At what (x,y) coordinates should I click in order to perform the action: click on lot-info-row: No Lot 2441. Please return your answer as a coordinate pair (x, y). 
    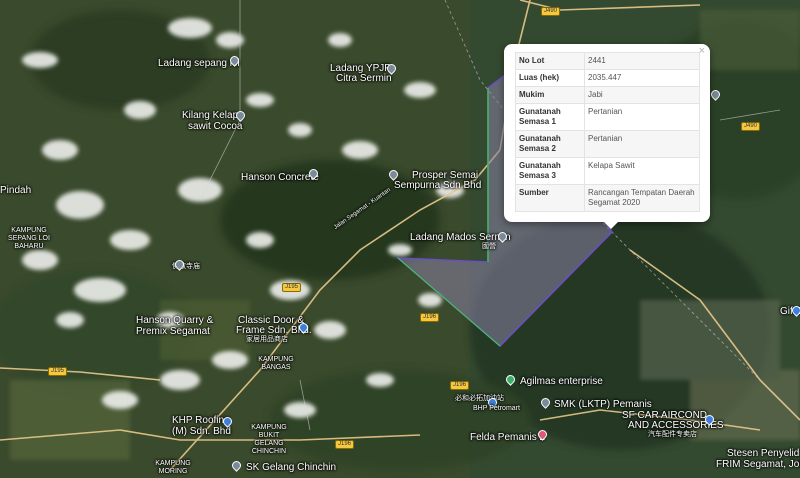
    Looking at the image, I should click on (607, 61).